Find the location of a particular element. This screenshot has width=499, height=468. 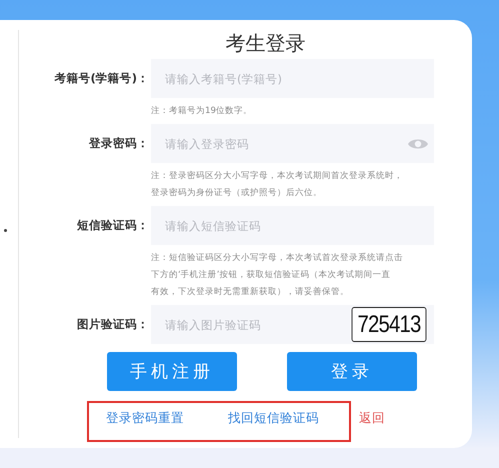

hint-text: 注：考籍号为19位数字。 is located at coordinates (202, 111).